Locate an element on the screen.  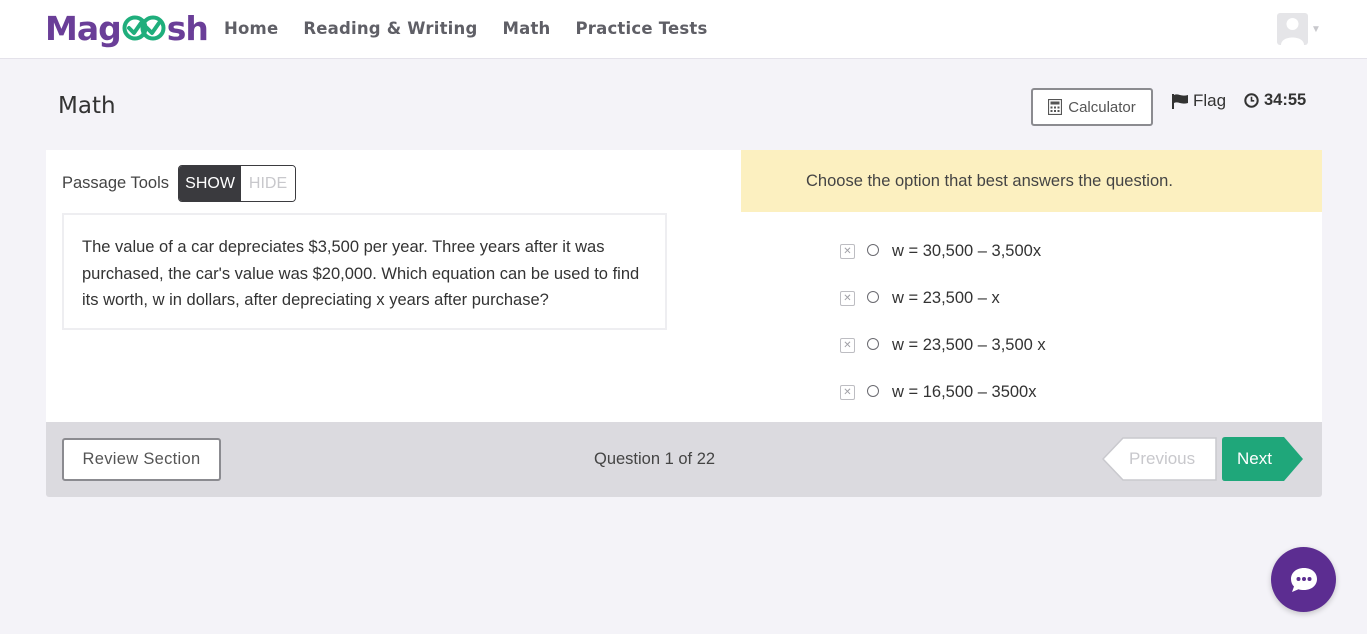
next-button: Next is located at coordinates (1263, 461).